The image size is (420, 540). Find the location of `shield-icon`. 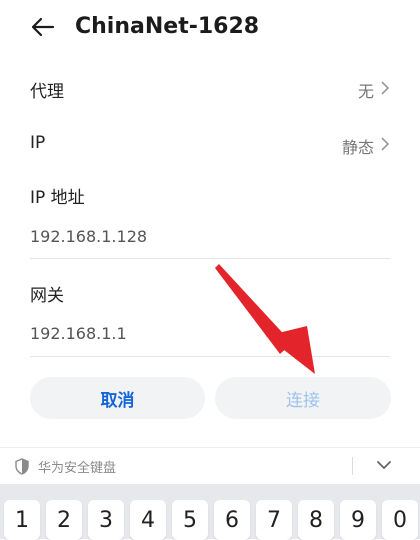

shield-icon is located at coordinates (22, 466).